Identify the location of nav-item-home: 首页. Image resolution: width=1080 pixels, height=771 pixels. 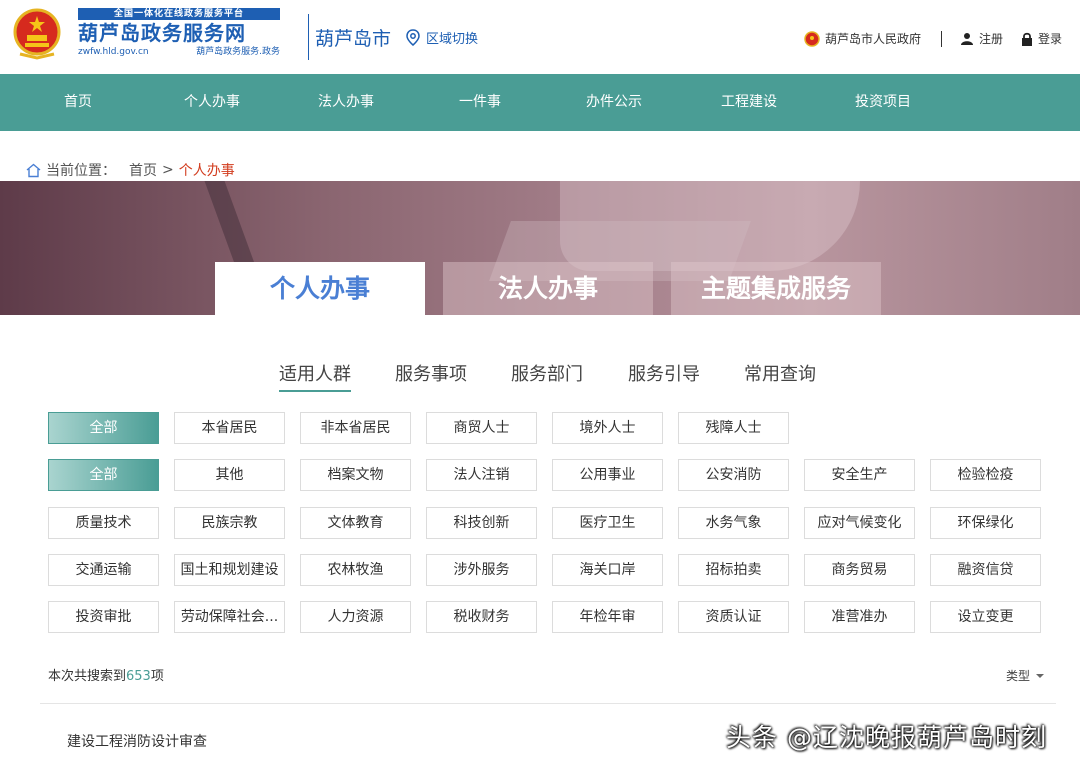
(78, 102).